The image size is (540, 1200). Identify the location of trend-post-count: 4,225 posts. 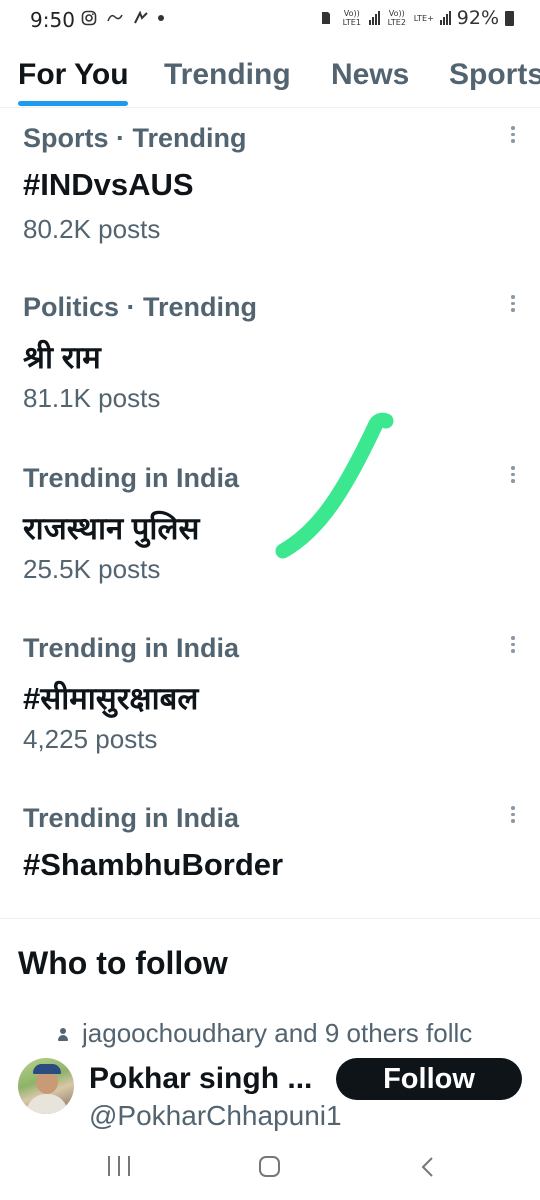
(90, 739).